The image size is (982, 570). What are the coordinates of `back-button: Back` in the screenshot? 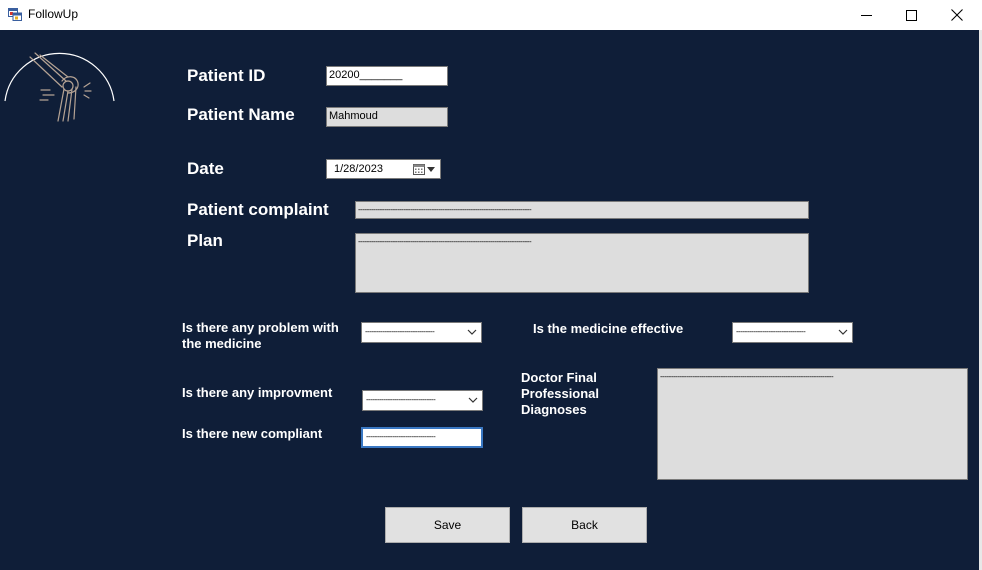 It's located at (584, 525).